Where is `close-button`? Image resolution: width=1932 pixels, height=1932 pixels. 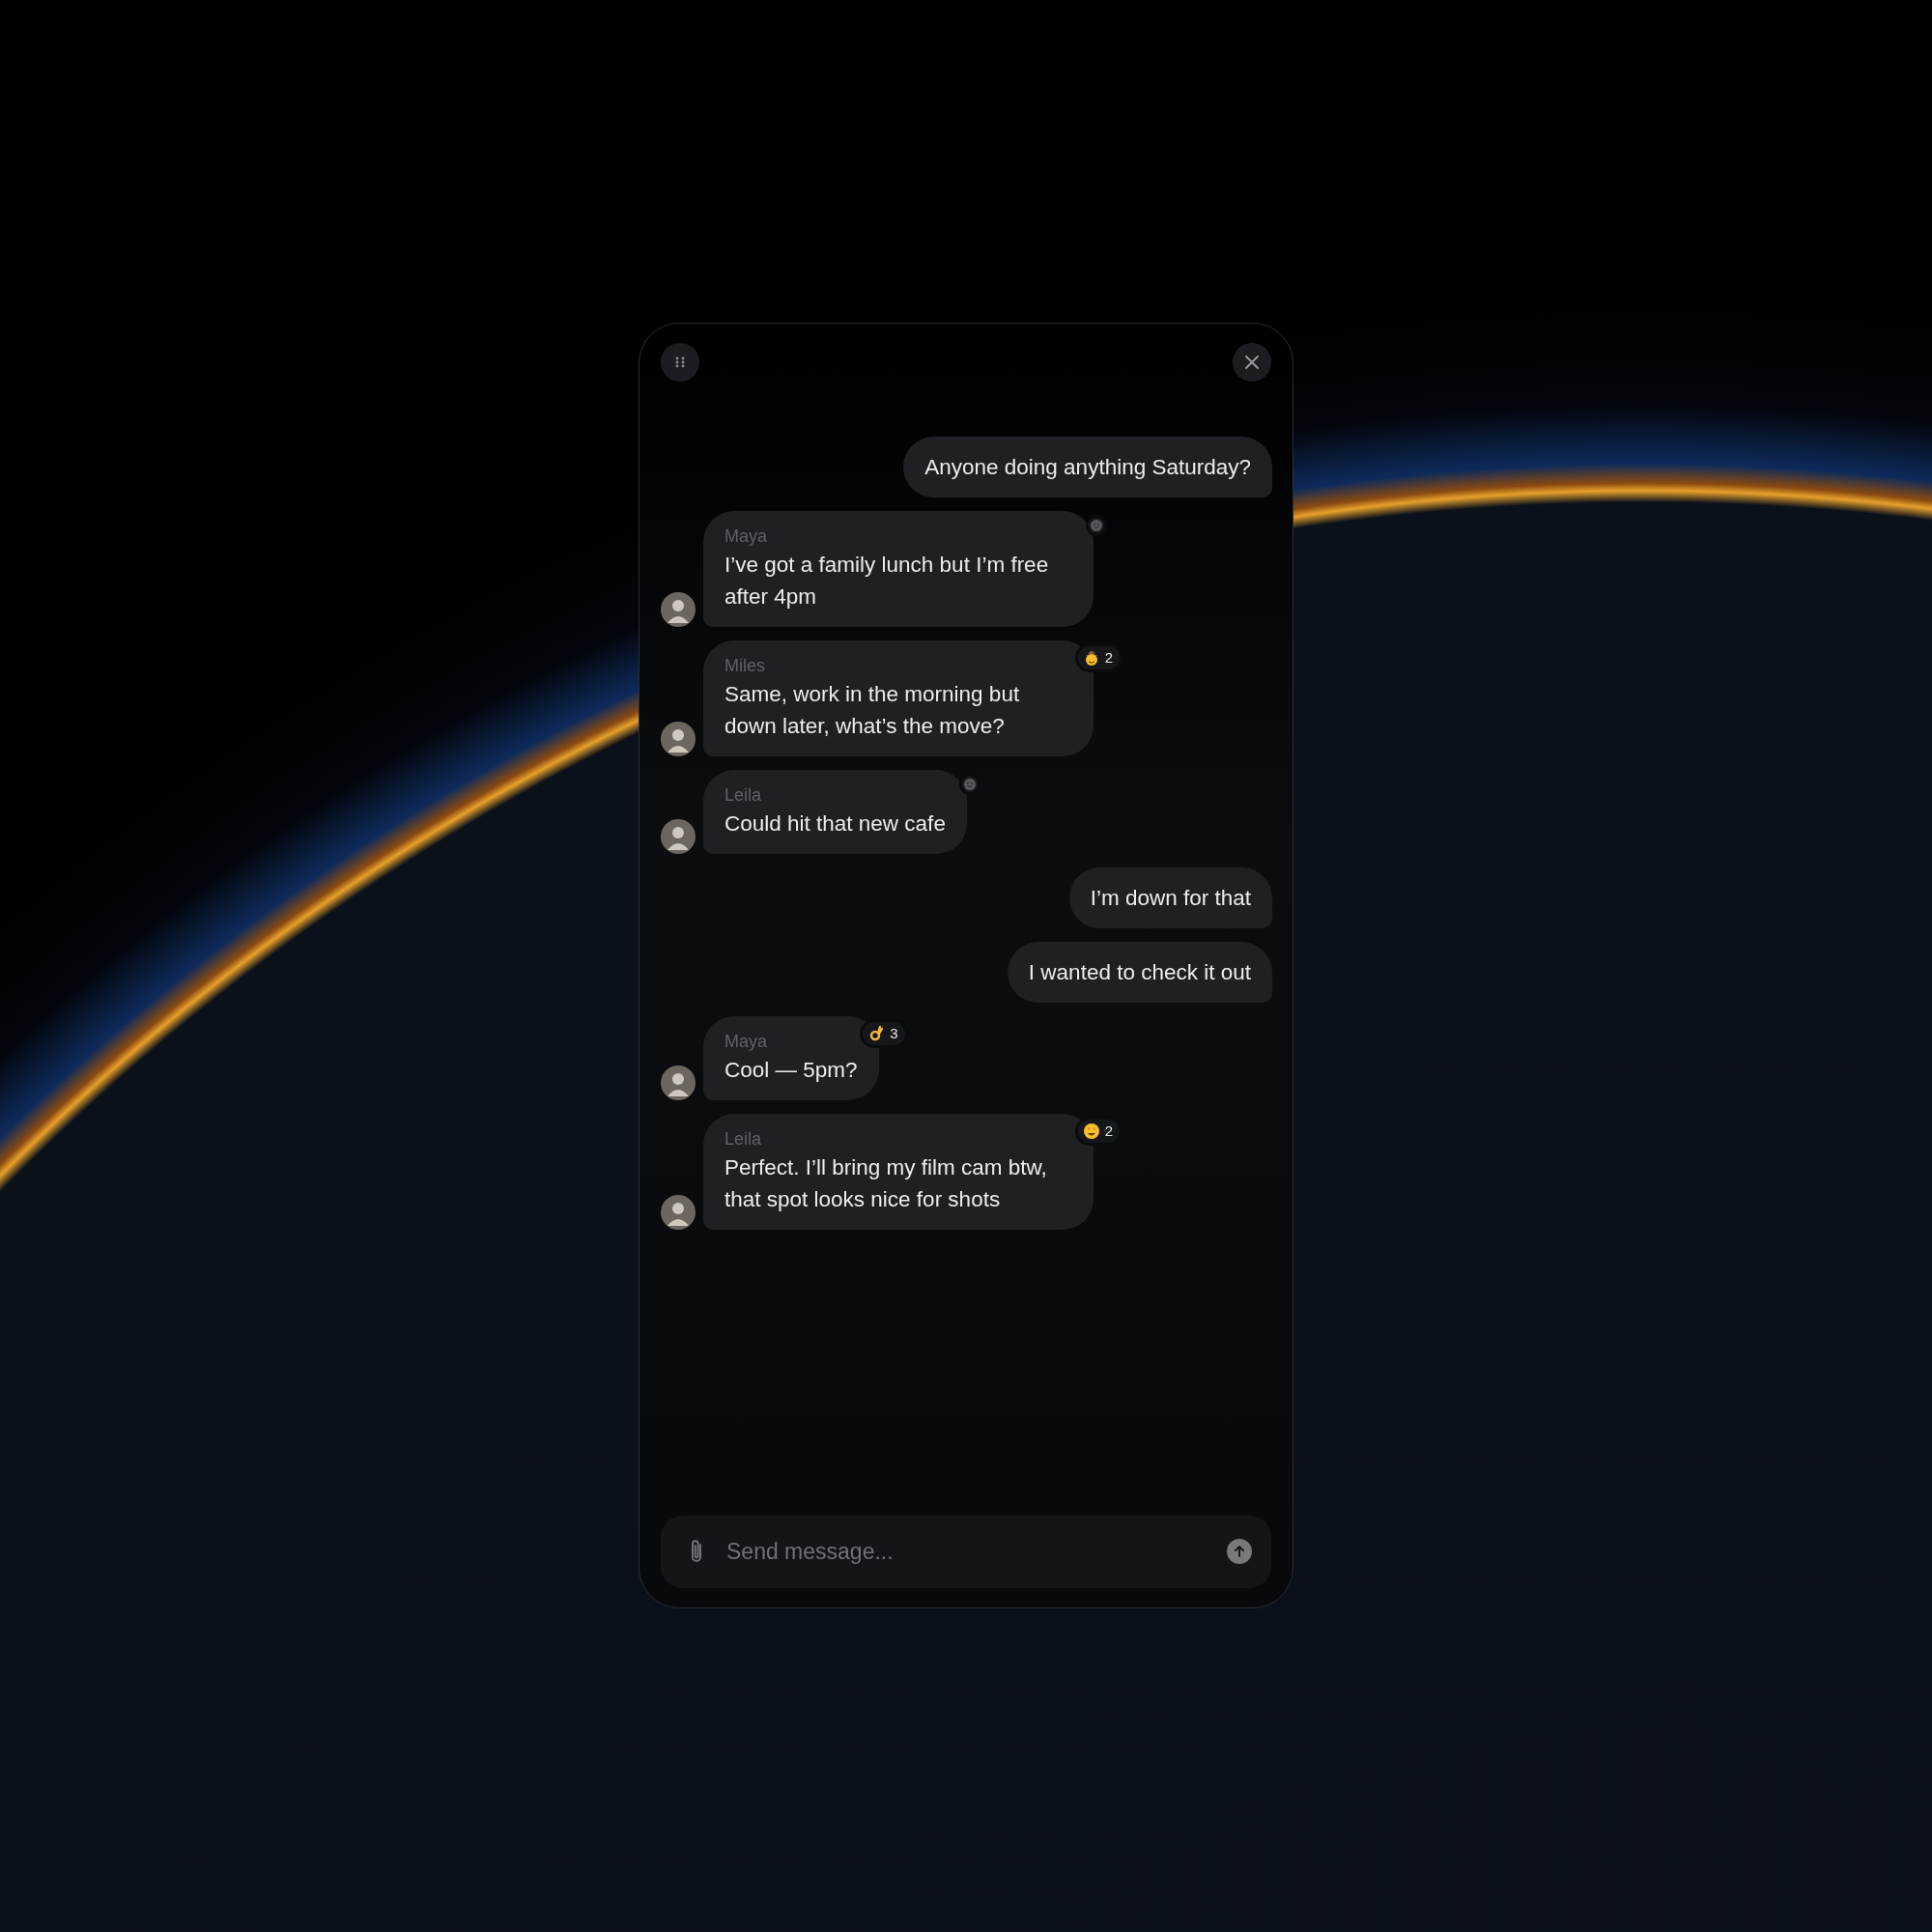
close-button is located at coordinates (1252, 362).